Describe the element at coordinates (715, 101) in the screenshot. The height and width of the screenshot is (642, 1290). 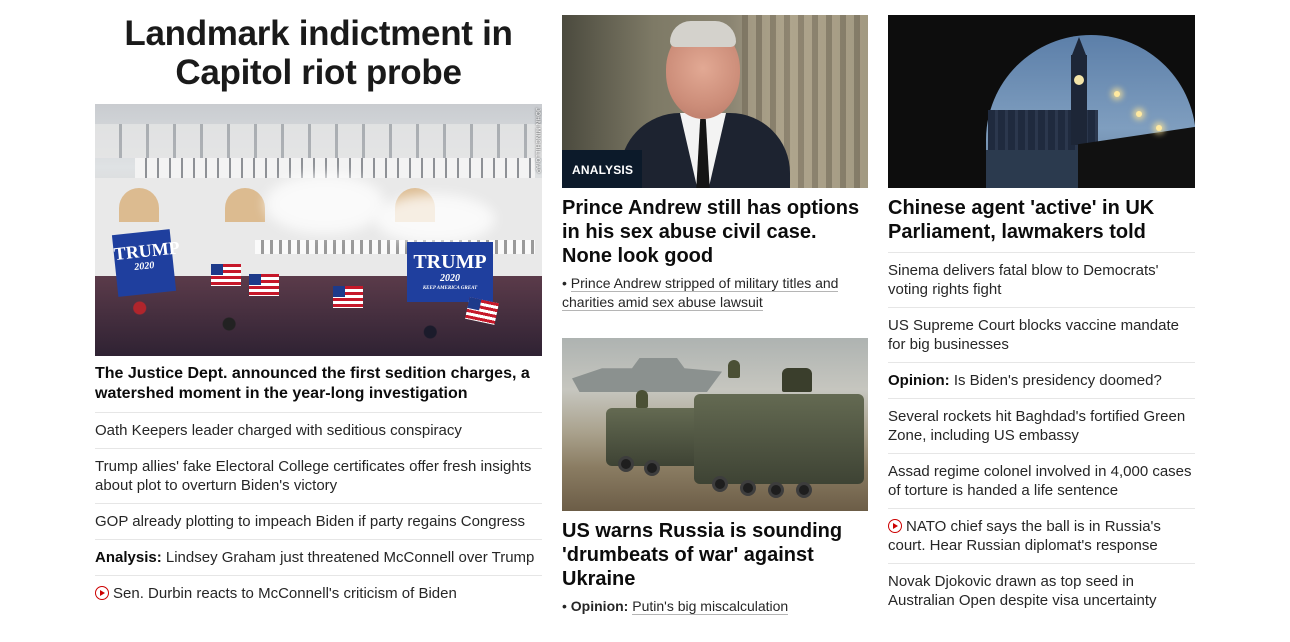
I see `prince-andrew-photo: ANALYSIS` at that location.